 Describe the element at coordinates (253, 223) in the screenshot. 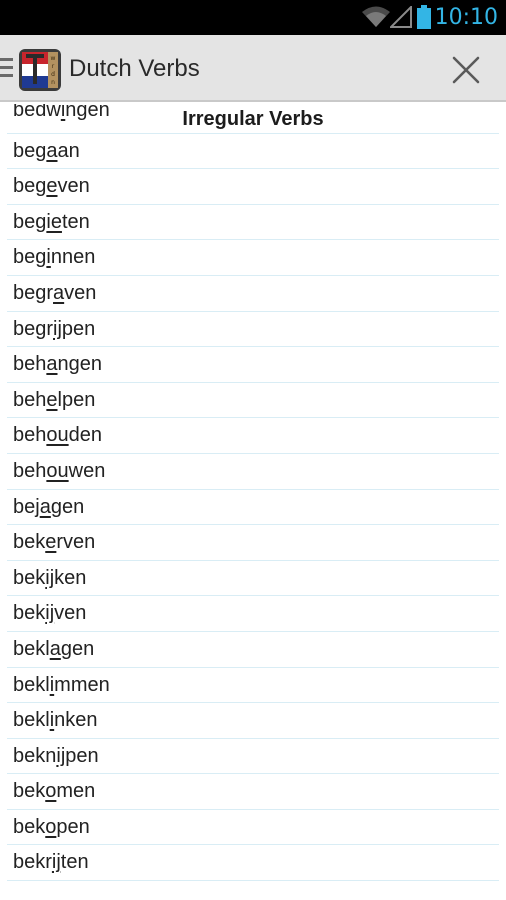

I see `list-item: begieten` at that location.